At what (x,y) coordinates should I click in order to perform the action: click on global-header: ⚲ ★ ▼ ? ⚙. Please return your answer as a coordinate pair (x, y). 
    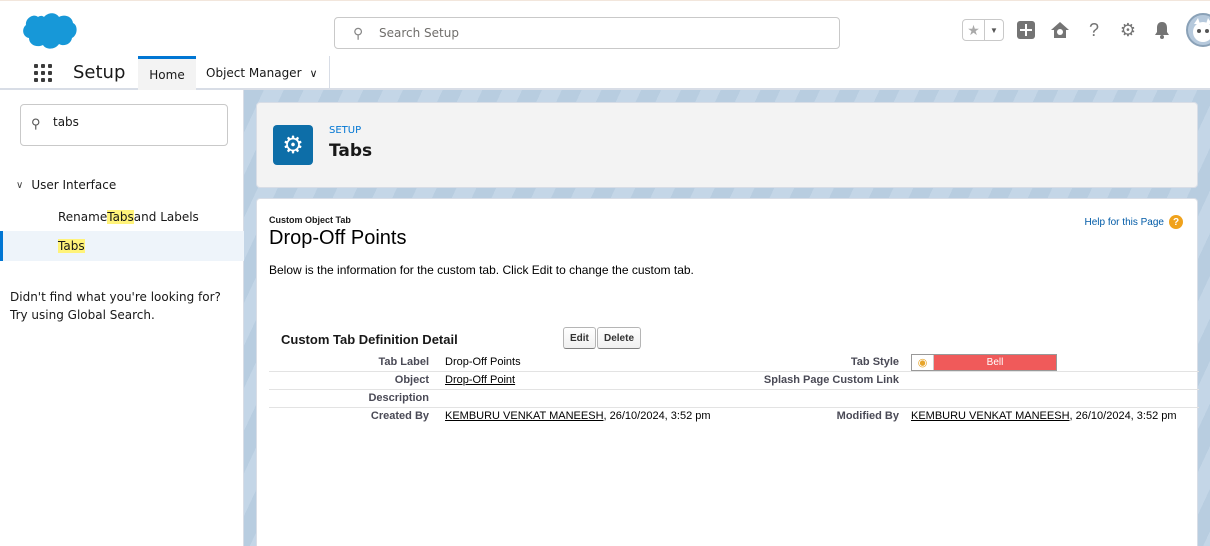
    Looking at the image, I should click on (605, 28).